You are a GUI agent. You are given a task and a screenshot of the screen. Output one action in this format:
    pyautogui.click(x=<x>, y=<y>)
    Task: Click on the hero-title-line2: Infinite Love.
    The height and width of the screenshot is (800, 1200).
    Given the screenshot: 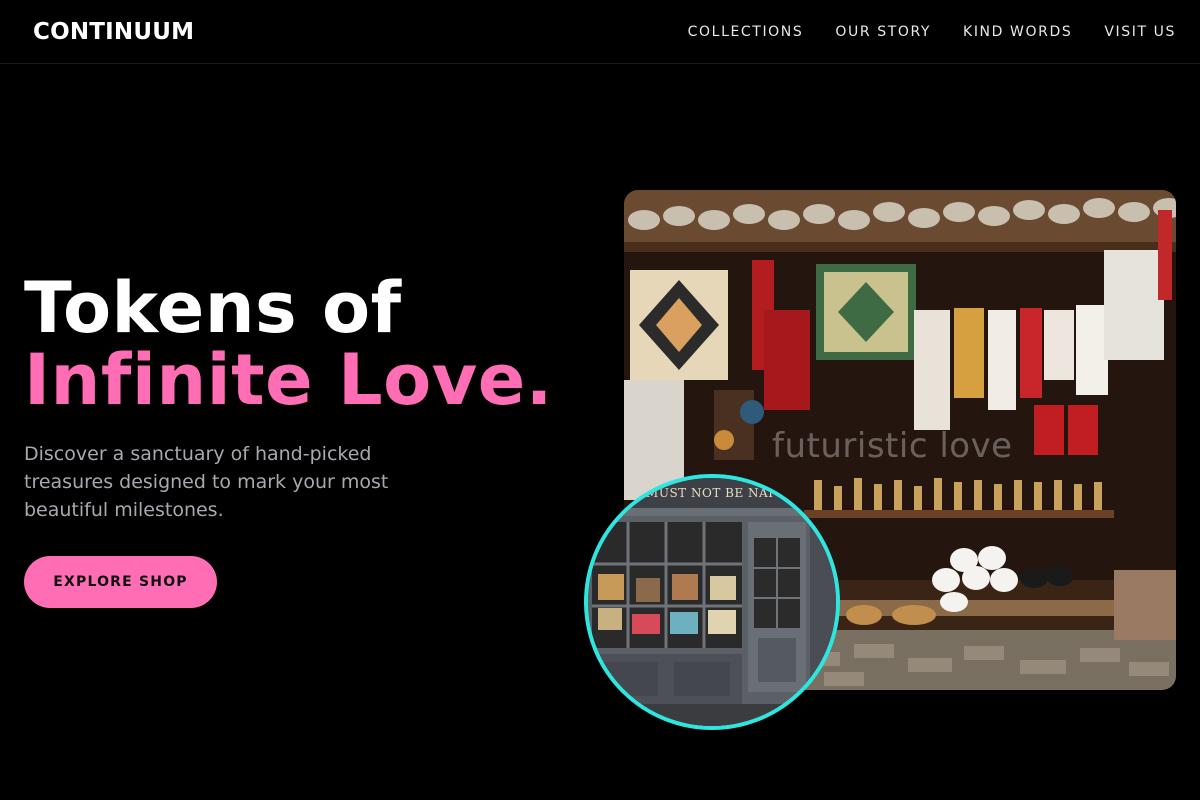 What is the action you would take?
    pyautogui.click(x=288, y=380)
    